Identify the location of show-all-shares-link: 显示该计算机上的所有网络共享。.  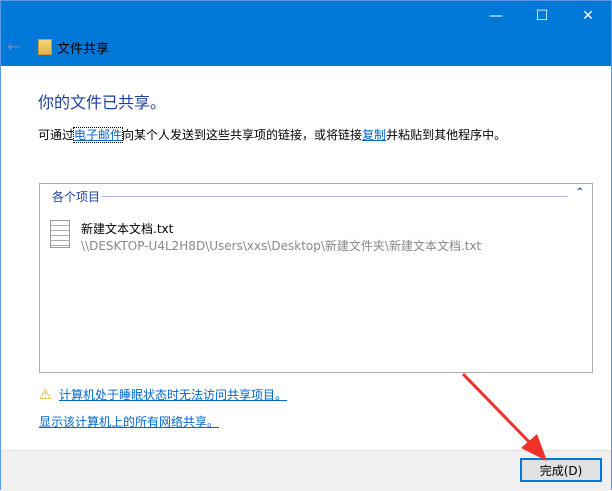
(129, 421).